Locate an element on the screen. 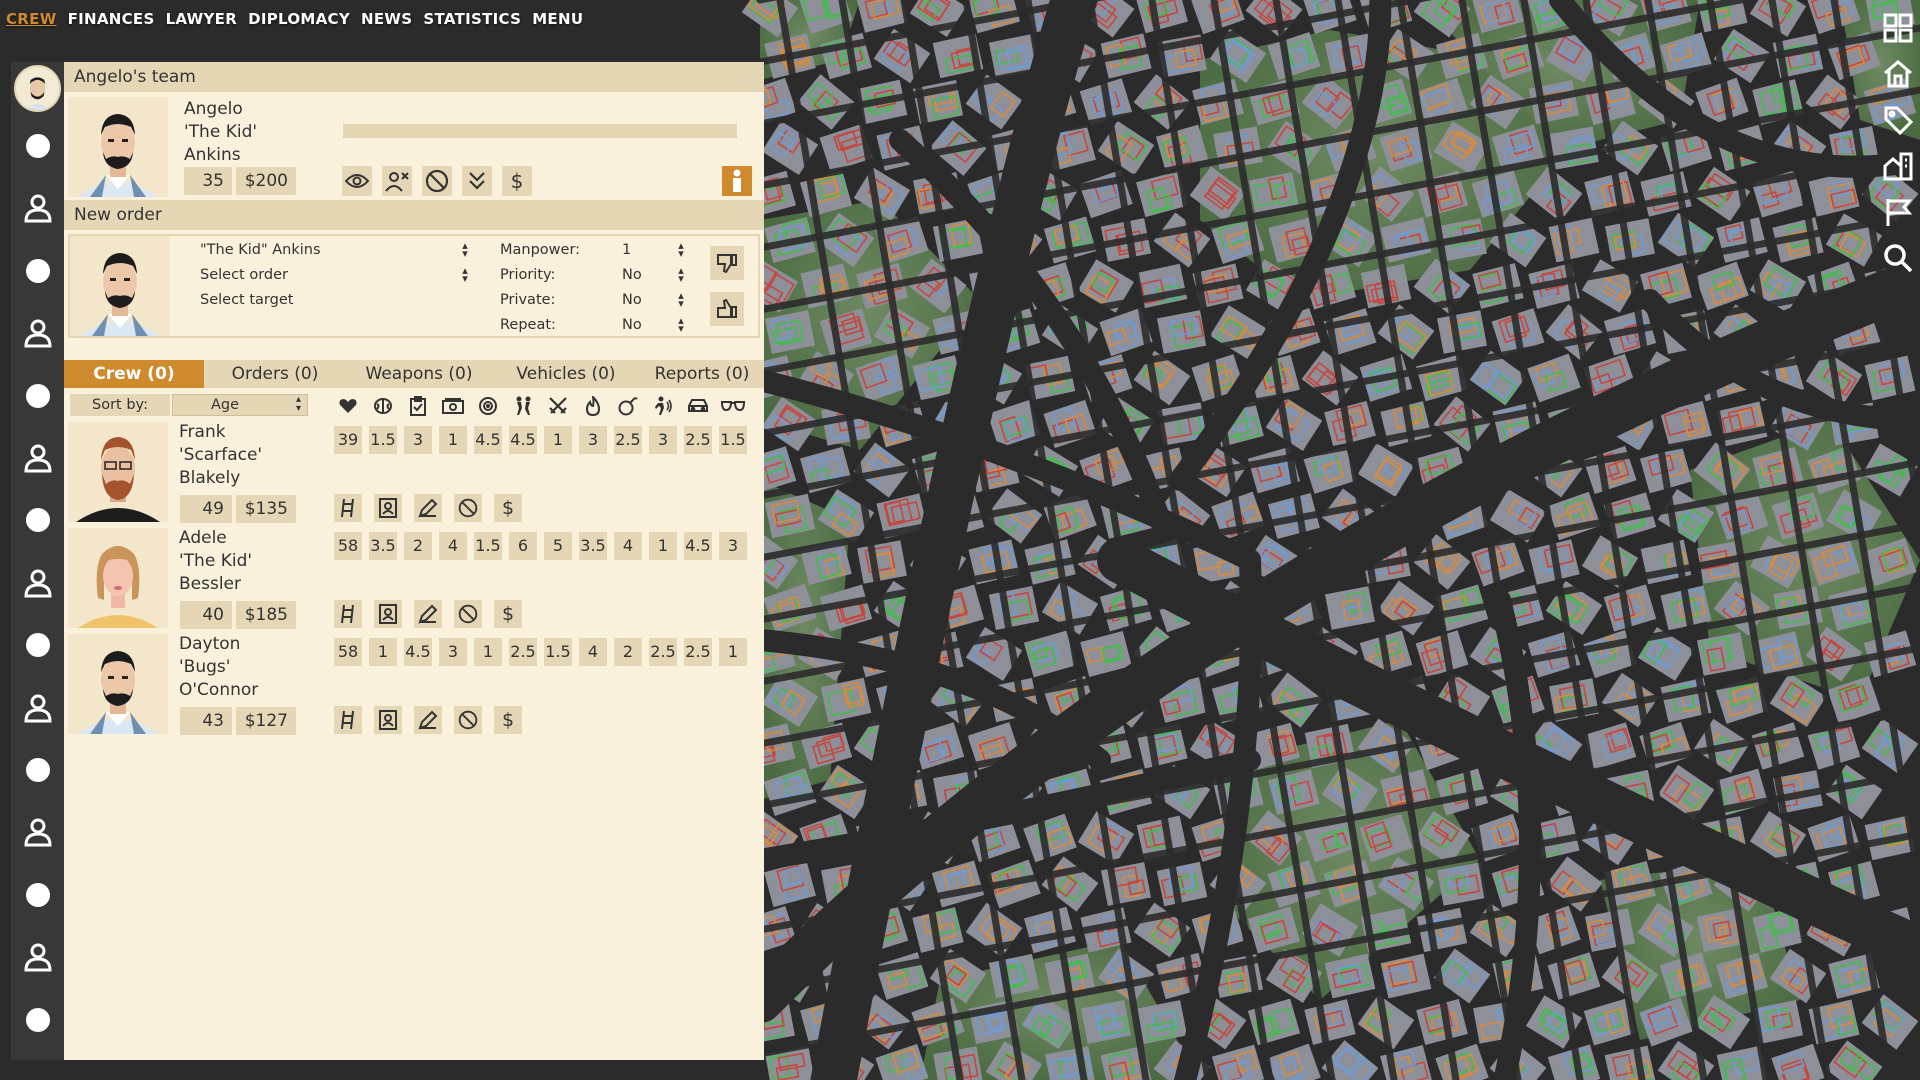 Image resolution: width=1920 pixels, height=1080 pixels. team-leader-avatar is located at coordinates (37, 88).